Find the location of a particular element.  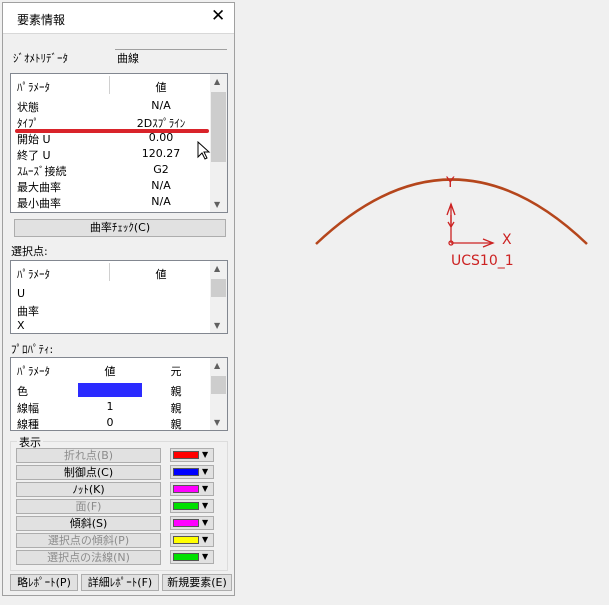

control-point-button: 制御点(C) is located at coordinates (88, 472).